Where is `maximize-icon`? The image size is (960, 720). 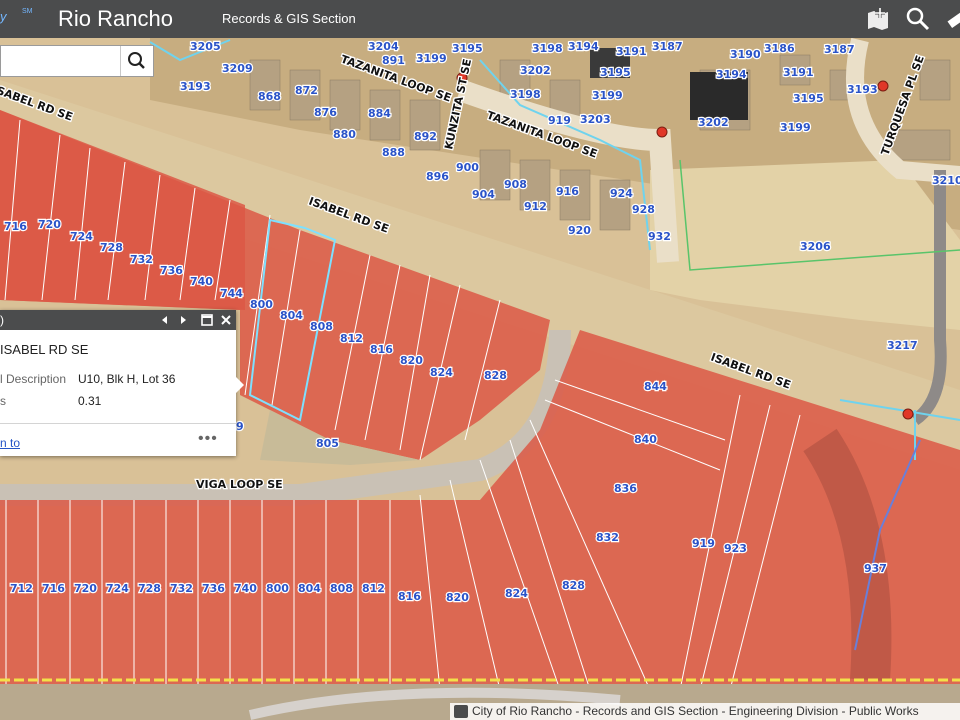 maximize-icon is located at coordinates (207, 320).